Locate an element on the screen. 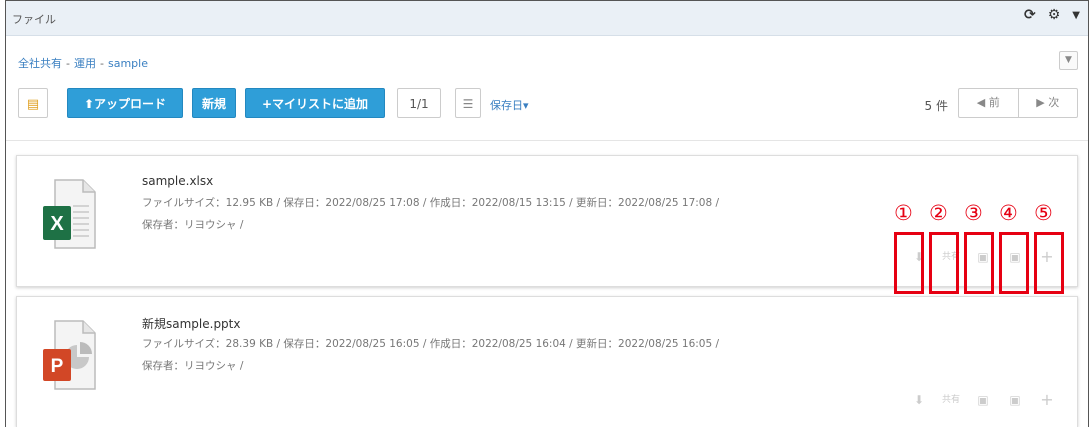  list-icon: ☰ is located at coordinates (468, 104).